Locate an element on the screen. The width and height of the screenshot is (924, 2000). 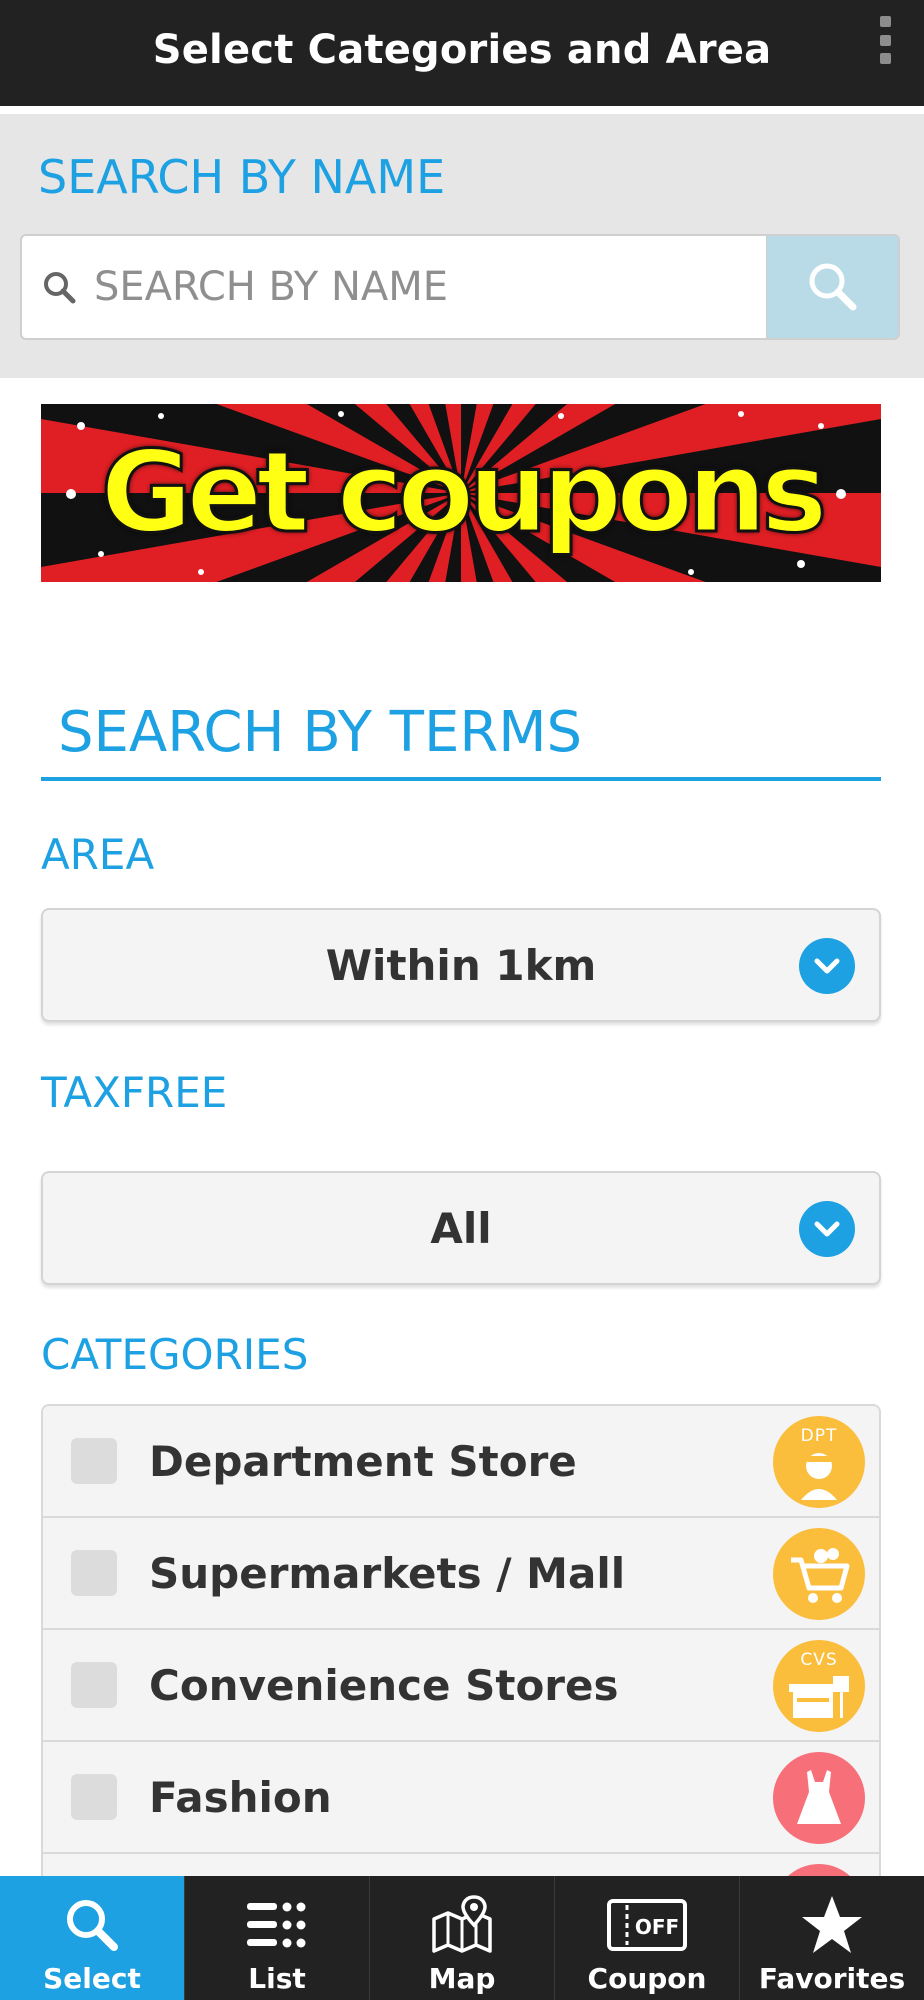
taxfree-select: All is located at coordinates (461, 1228).